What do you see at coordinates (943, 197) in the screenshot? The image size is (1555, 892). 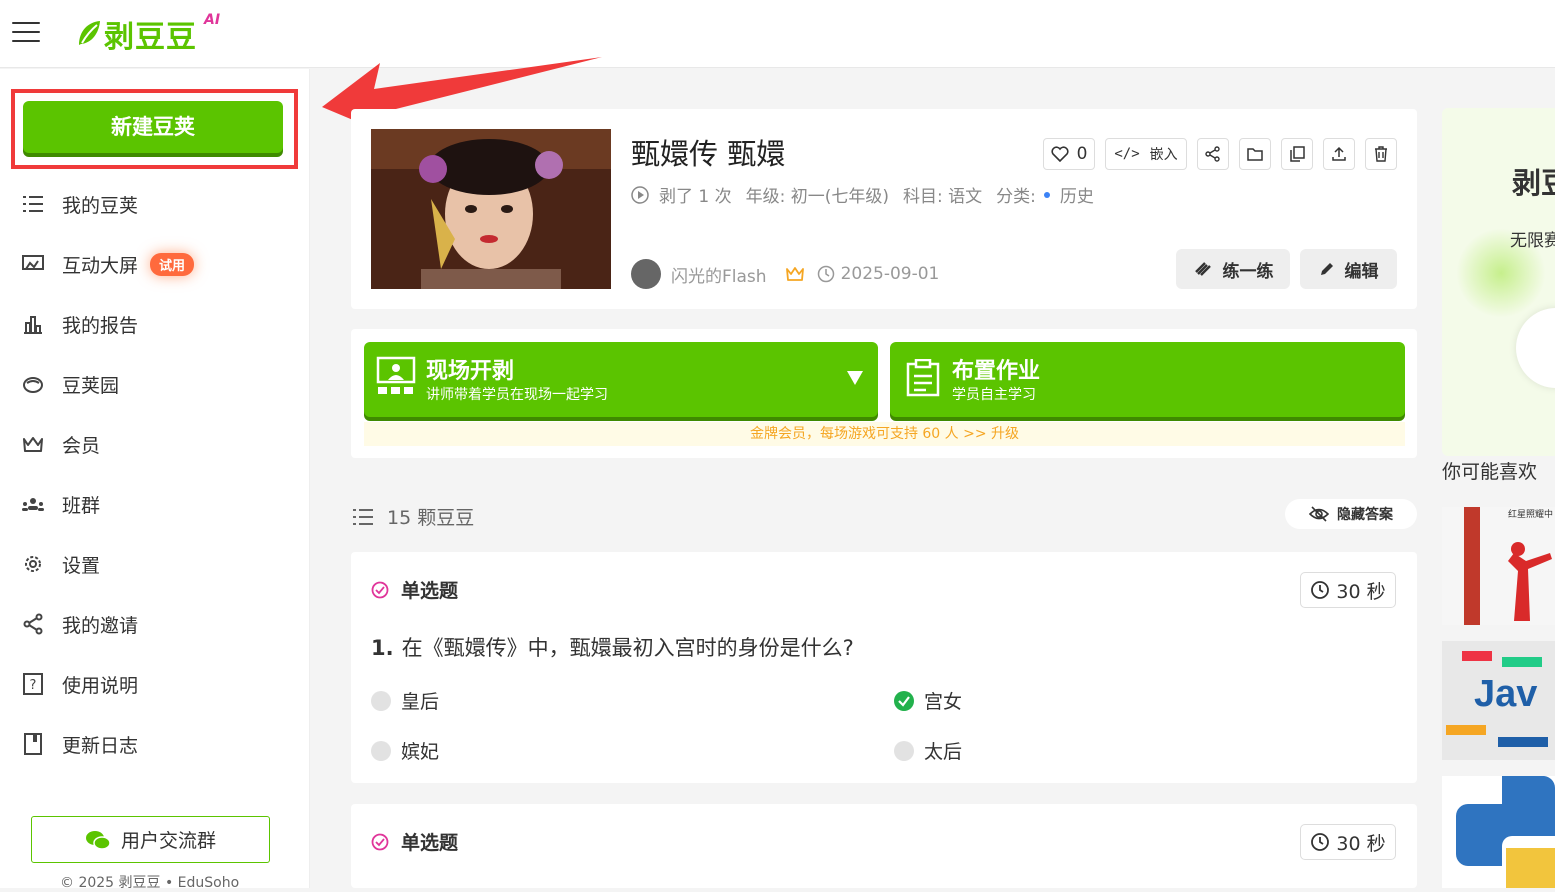 I see `subject: 科目: 语文` at bounding box center [943, 197].